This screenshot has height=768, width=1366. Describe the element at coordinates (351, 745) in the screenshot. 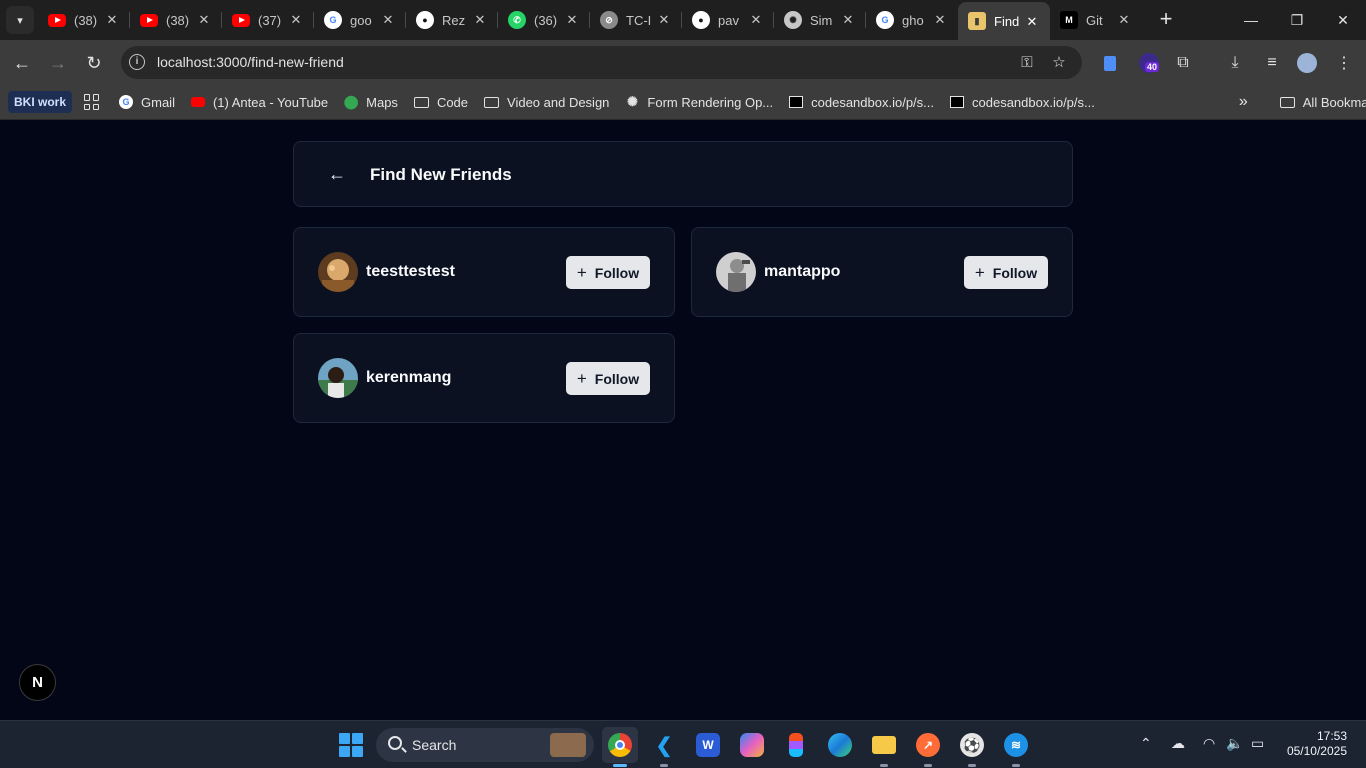

I see `windows-start-icon` at that location.